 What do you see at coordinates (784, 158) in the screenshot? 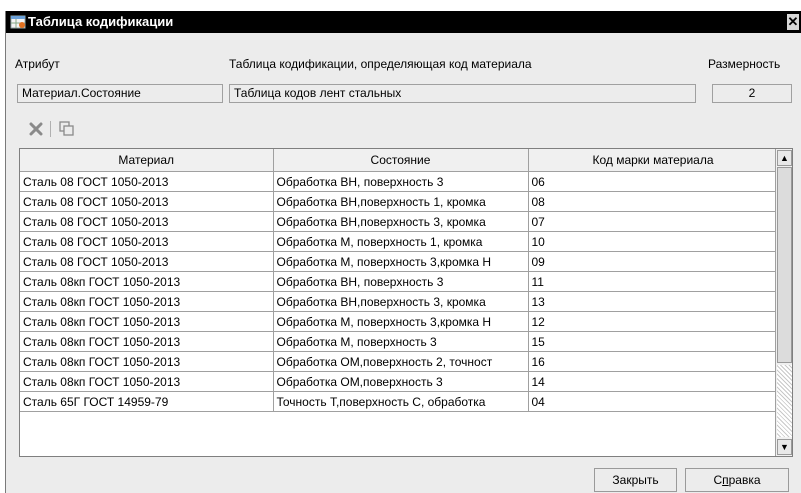
I see `scroll-up-icon: ▲` at bounding box center [784, 158].